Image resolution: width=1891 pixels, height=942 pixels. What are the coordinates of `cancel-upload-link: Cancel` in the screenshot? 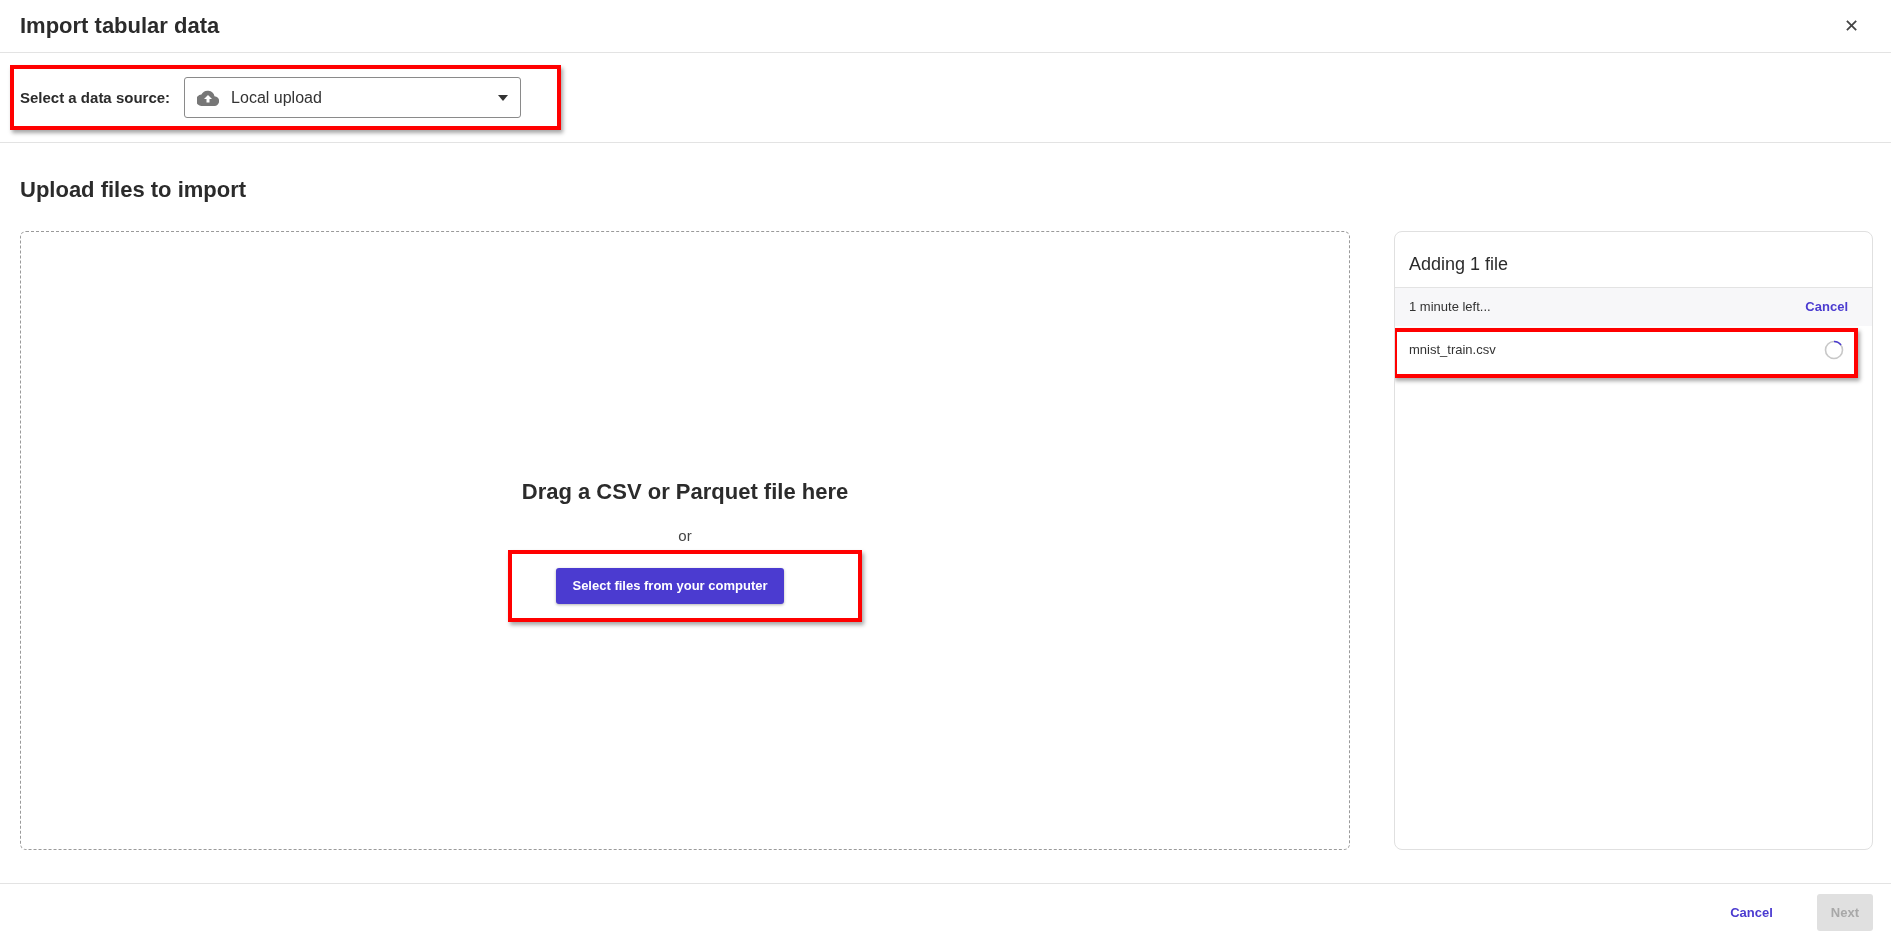 It's located at (1826, 307).